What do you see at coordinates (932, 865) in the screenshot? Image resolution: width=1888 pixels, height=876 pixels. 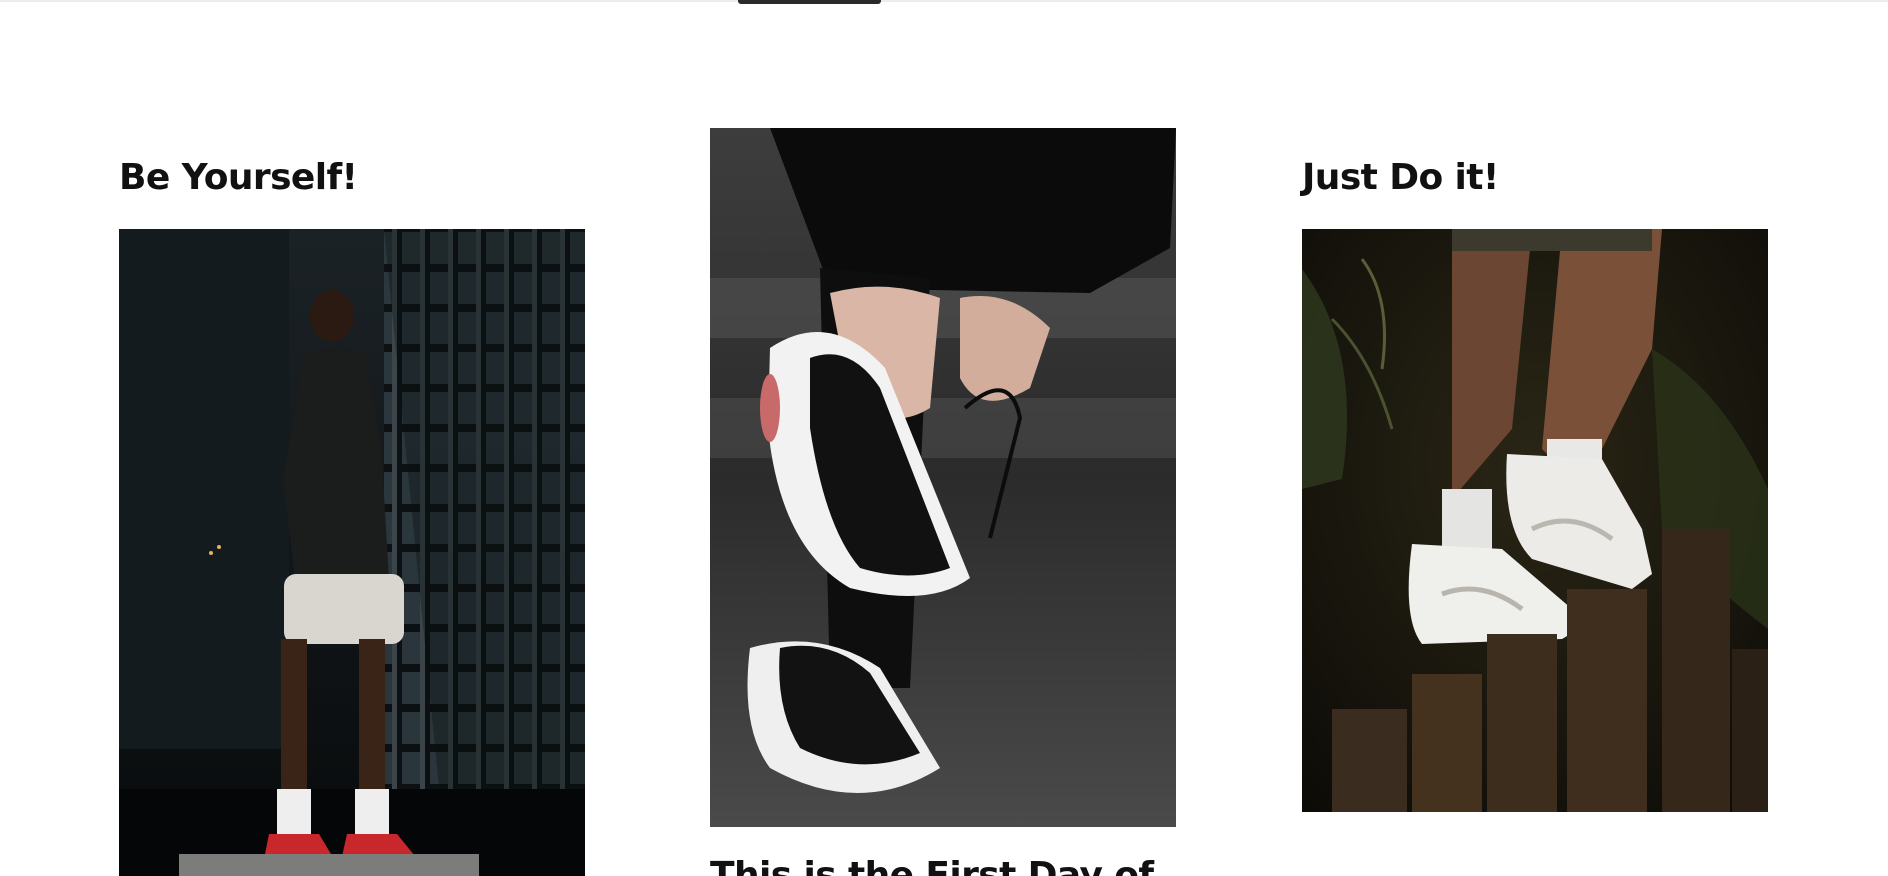 I see `card-title-first-day: This is the First Day of` at bounding box center [932, 865].